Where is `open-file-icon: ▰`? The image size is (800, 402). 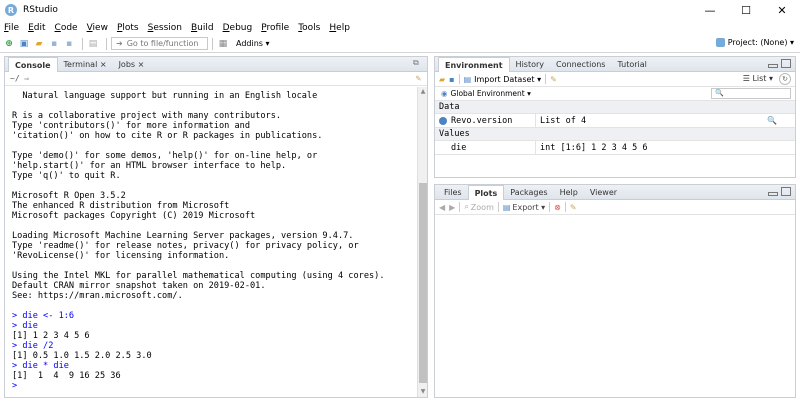 open-file-icon: ▰ is located at coordinates (39, 44).